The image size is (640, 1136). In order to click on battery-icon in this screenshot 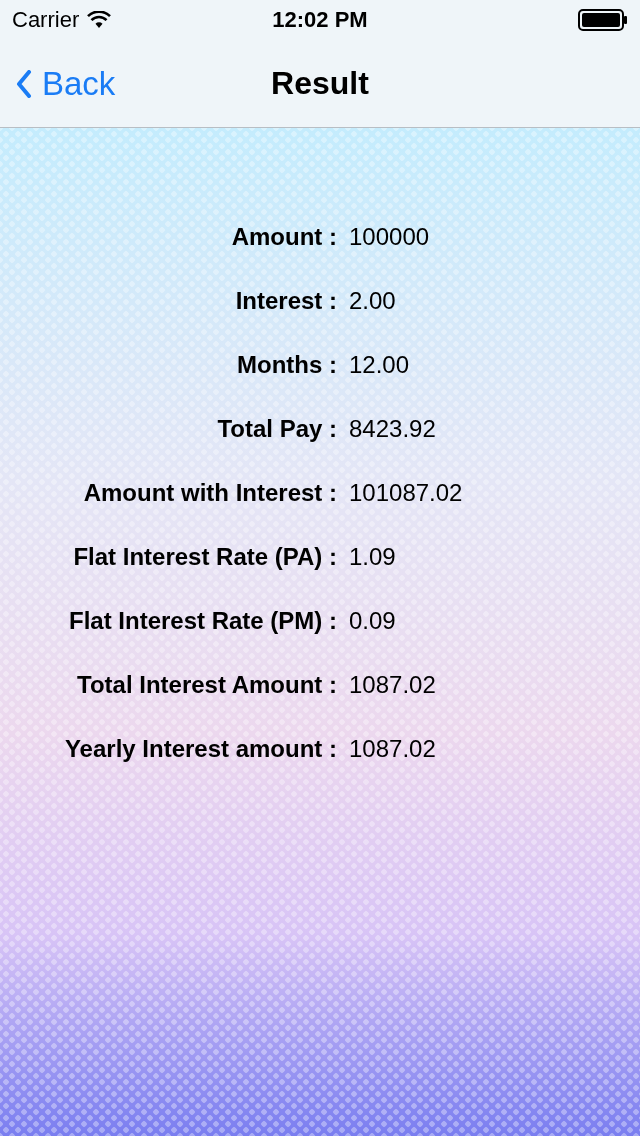, I will do `click(603, 20)`.